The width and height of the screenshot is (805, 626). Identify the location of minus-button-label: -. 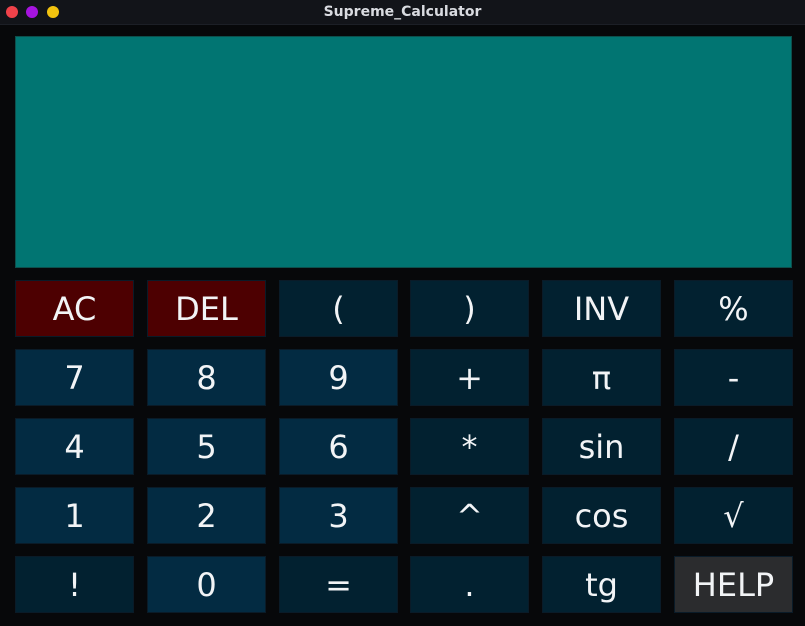
(733, 377).